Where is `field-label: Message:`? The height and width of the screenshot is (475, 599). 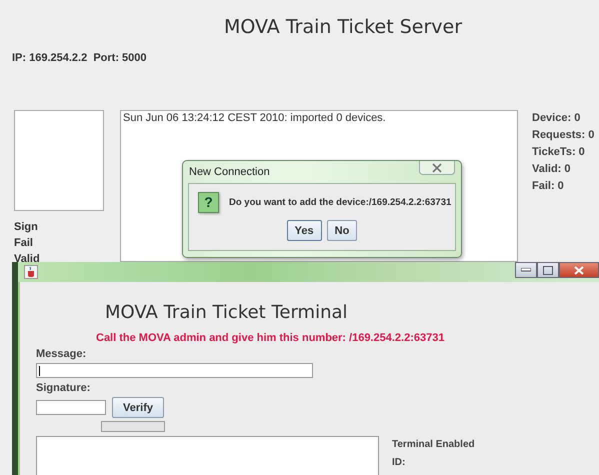 field-label: Message: is located at coordinates (61, 354).